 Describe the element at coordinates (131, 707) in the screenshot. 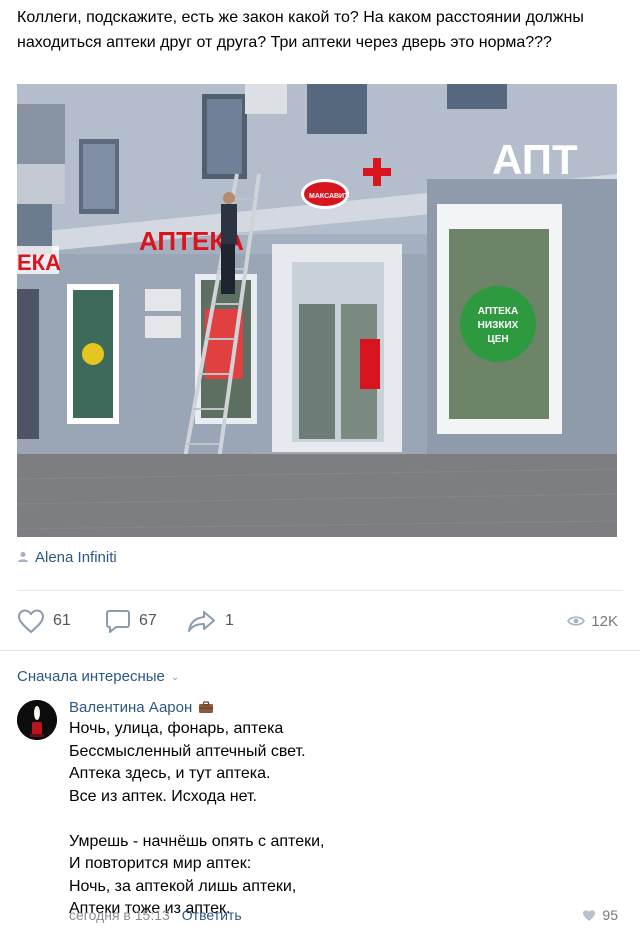

I see `comment-author-name: Валентина Аарон` at that location.